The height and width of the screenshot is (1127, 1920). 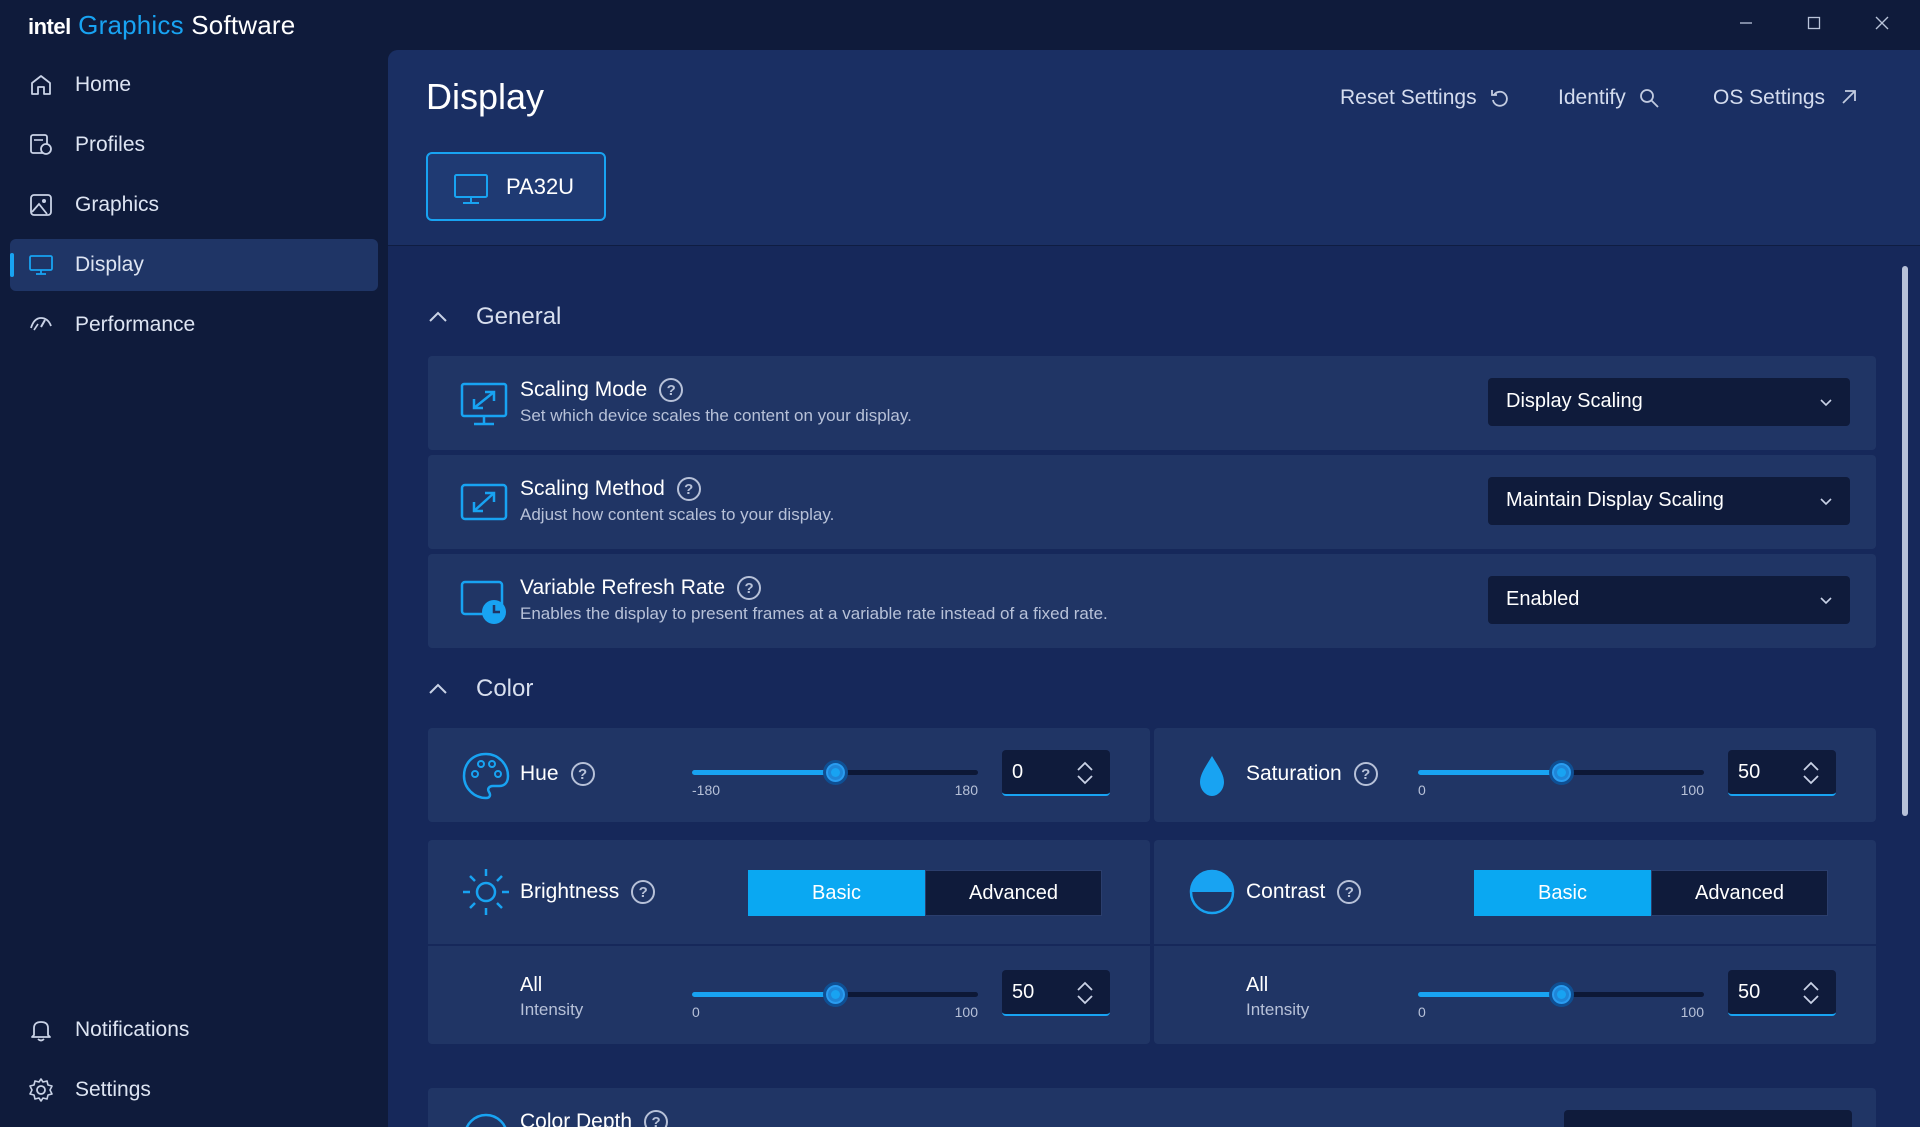 What do you see at coordinates (1304, 892) in the screenshot?
I see `contrast-title: Contrast ?` at bounding box center [1304, 892].